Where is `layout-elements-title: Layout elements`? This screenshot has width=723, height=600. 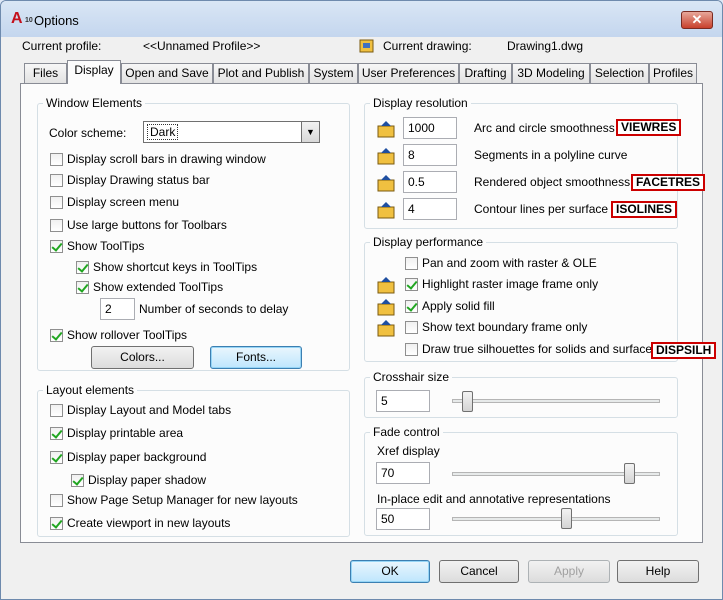 layout-elements-title: Layout elements is located at coordinates (90, 390).